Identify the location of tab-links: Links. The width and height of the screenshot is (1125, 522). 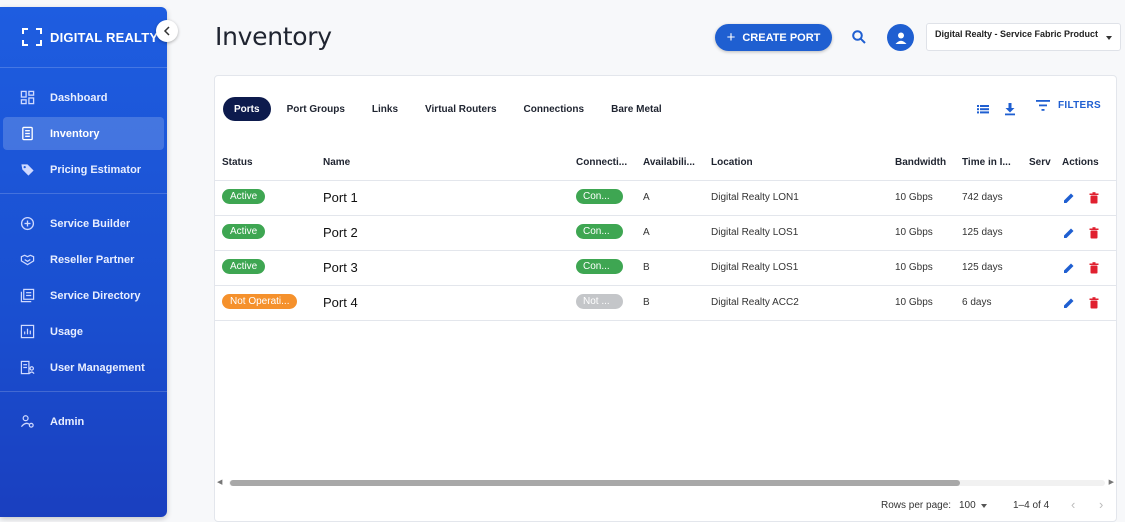
(385, 109).